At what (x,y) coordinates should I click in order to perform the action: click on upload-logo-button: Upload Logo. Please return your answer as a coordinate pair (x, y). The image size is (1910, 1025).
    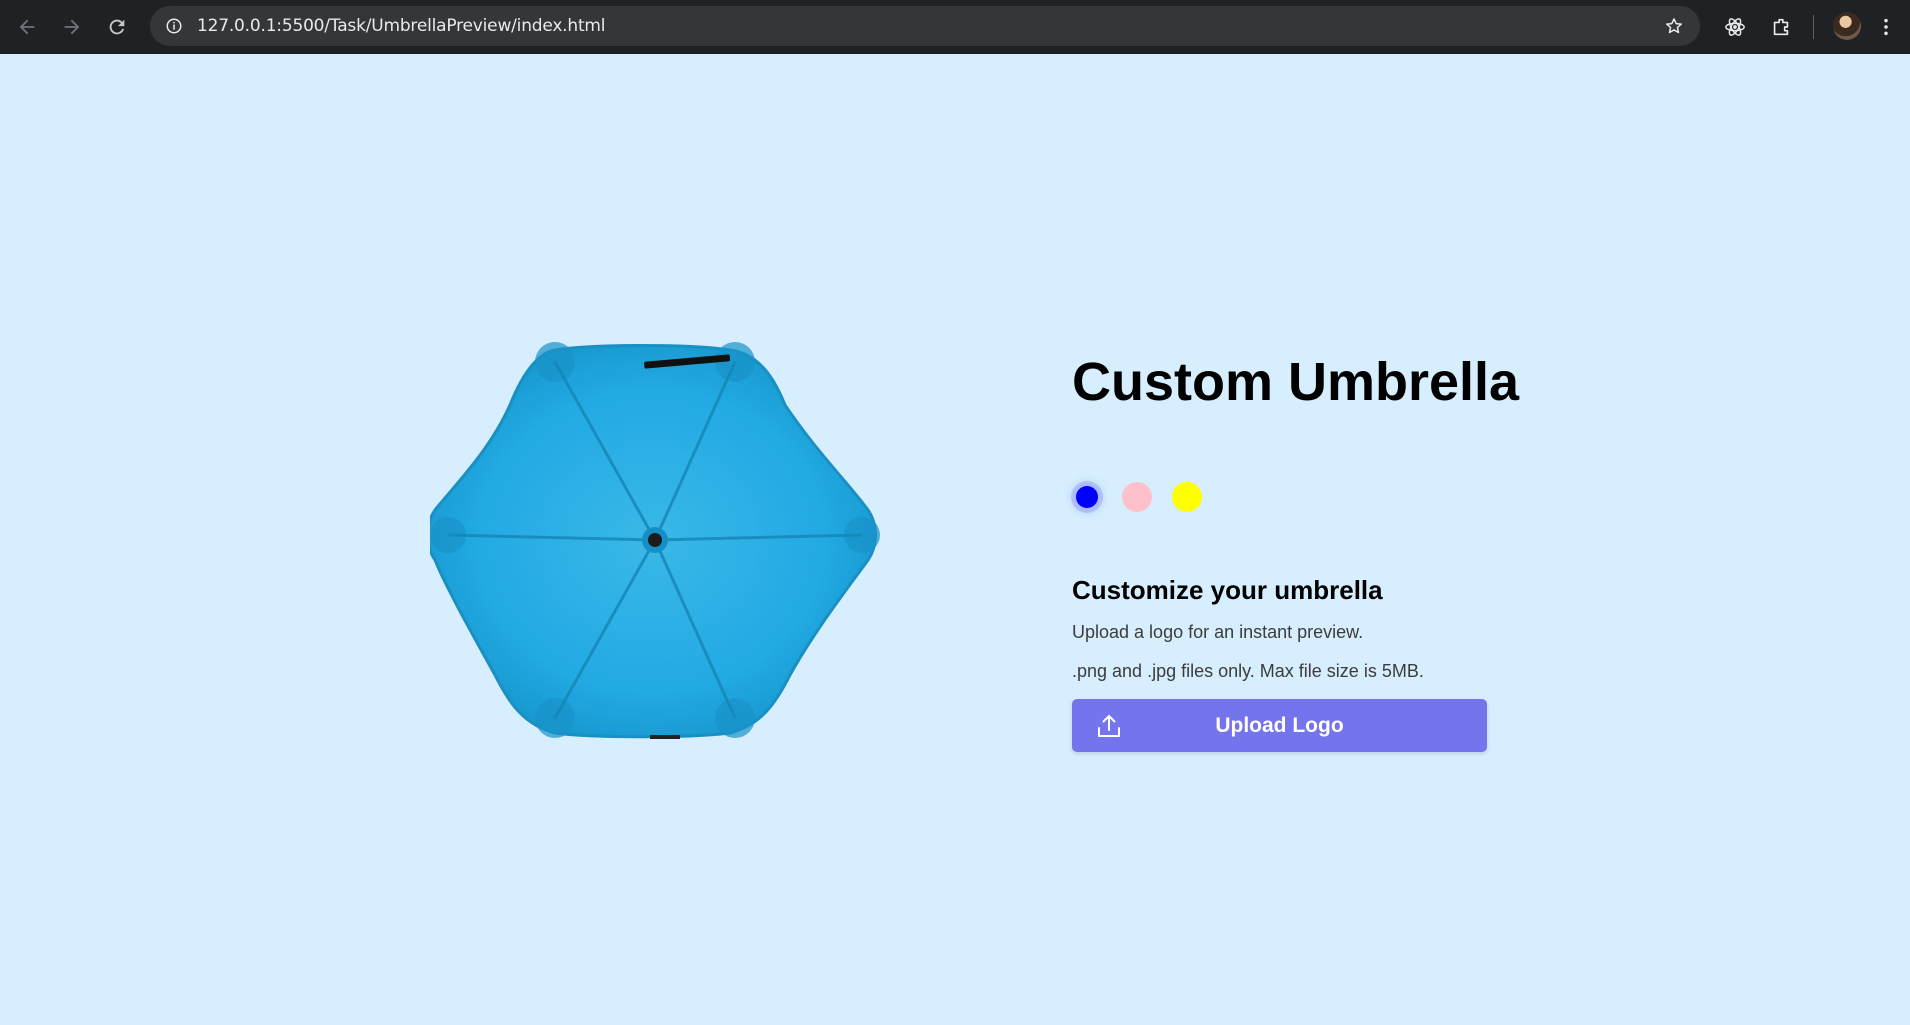
    Looking at the image, I should click on (1279, 725).